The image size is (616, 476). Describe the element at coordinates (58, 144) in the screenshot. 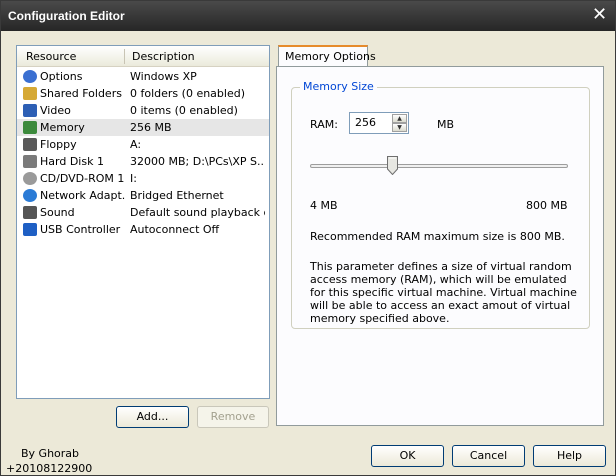

I see `list-item-name: Floppy` at that location.